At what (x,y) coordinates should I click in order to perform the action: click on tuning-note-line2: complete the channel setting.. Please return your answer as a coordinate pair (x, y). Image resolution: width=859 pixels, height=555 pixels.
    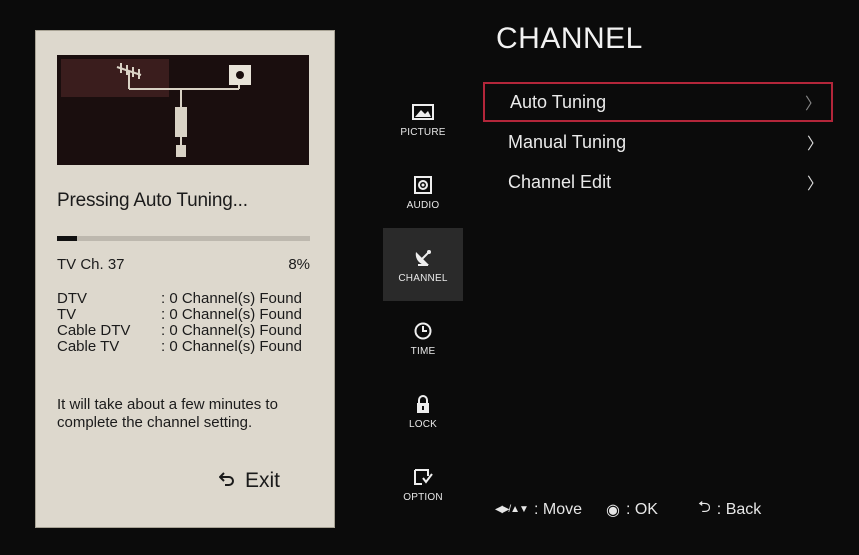
    Looking at the image, I should click on (155, 422).